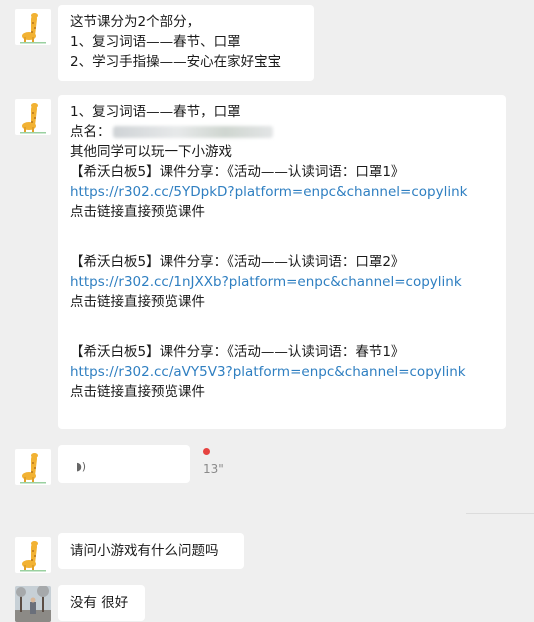  What do you see at coordinates (192, 132) in the screenshot?
I see `redacted-names` at bounding box center [192, 132].